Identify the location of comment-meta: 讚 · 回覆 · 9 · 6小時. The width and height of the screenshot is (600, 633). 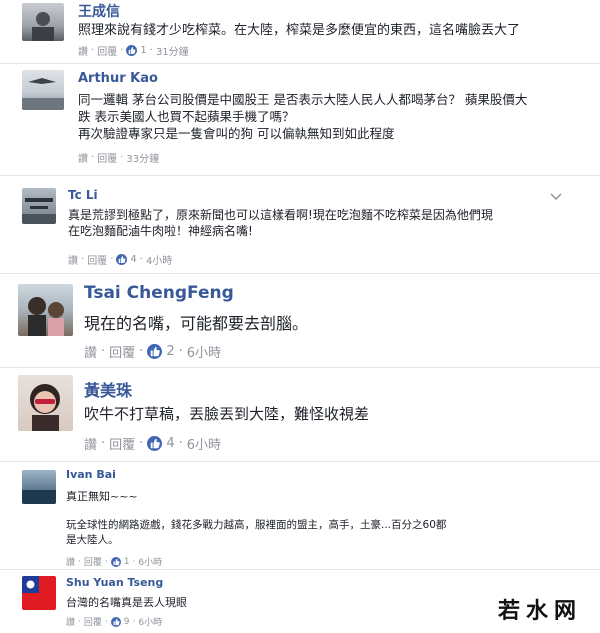
(114, 621).